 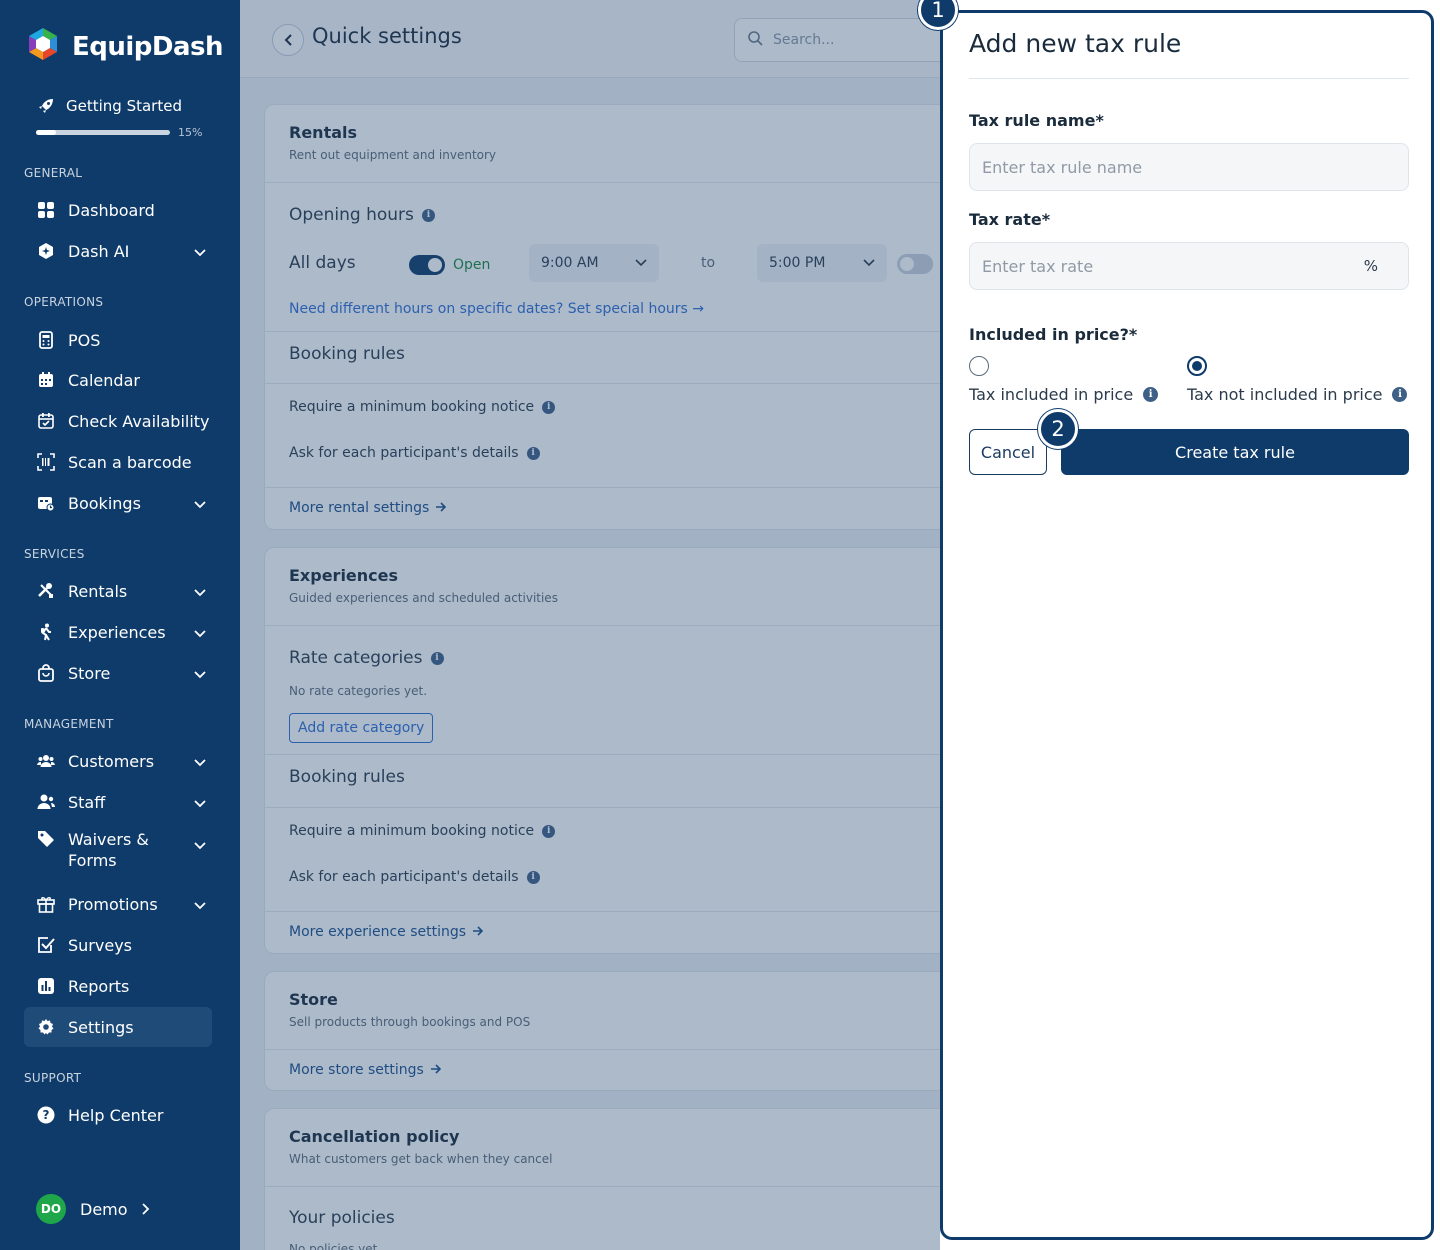 I want to click on sidebar-item-dashboard: Dashboard, so click(x=118, y=210).